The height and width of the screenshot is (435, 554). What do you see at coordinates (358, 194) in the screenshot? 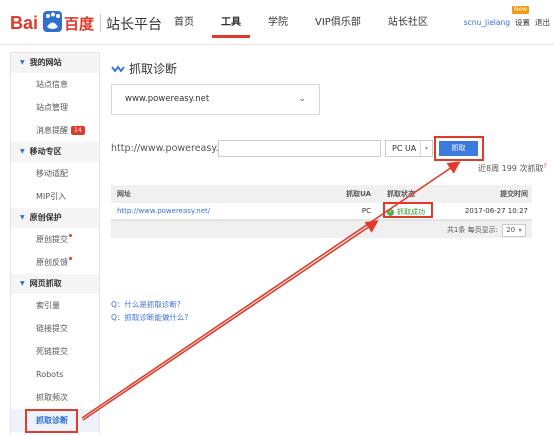
I see `column-header-ua: 抓取UA` at bounding box center [358, 194].